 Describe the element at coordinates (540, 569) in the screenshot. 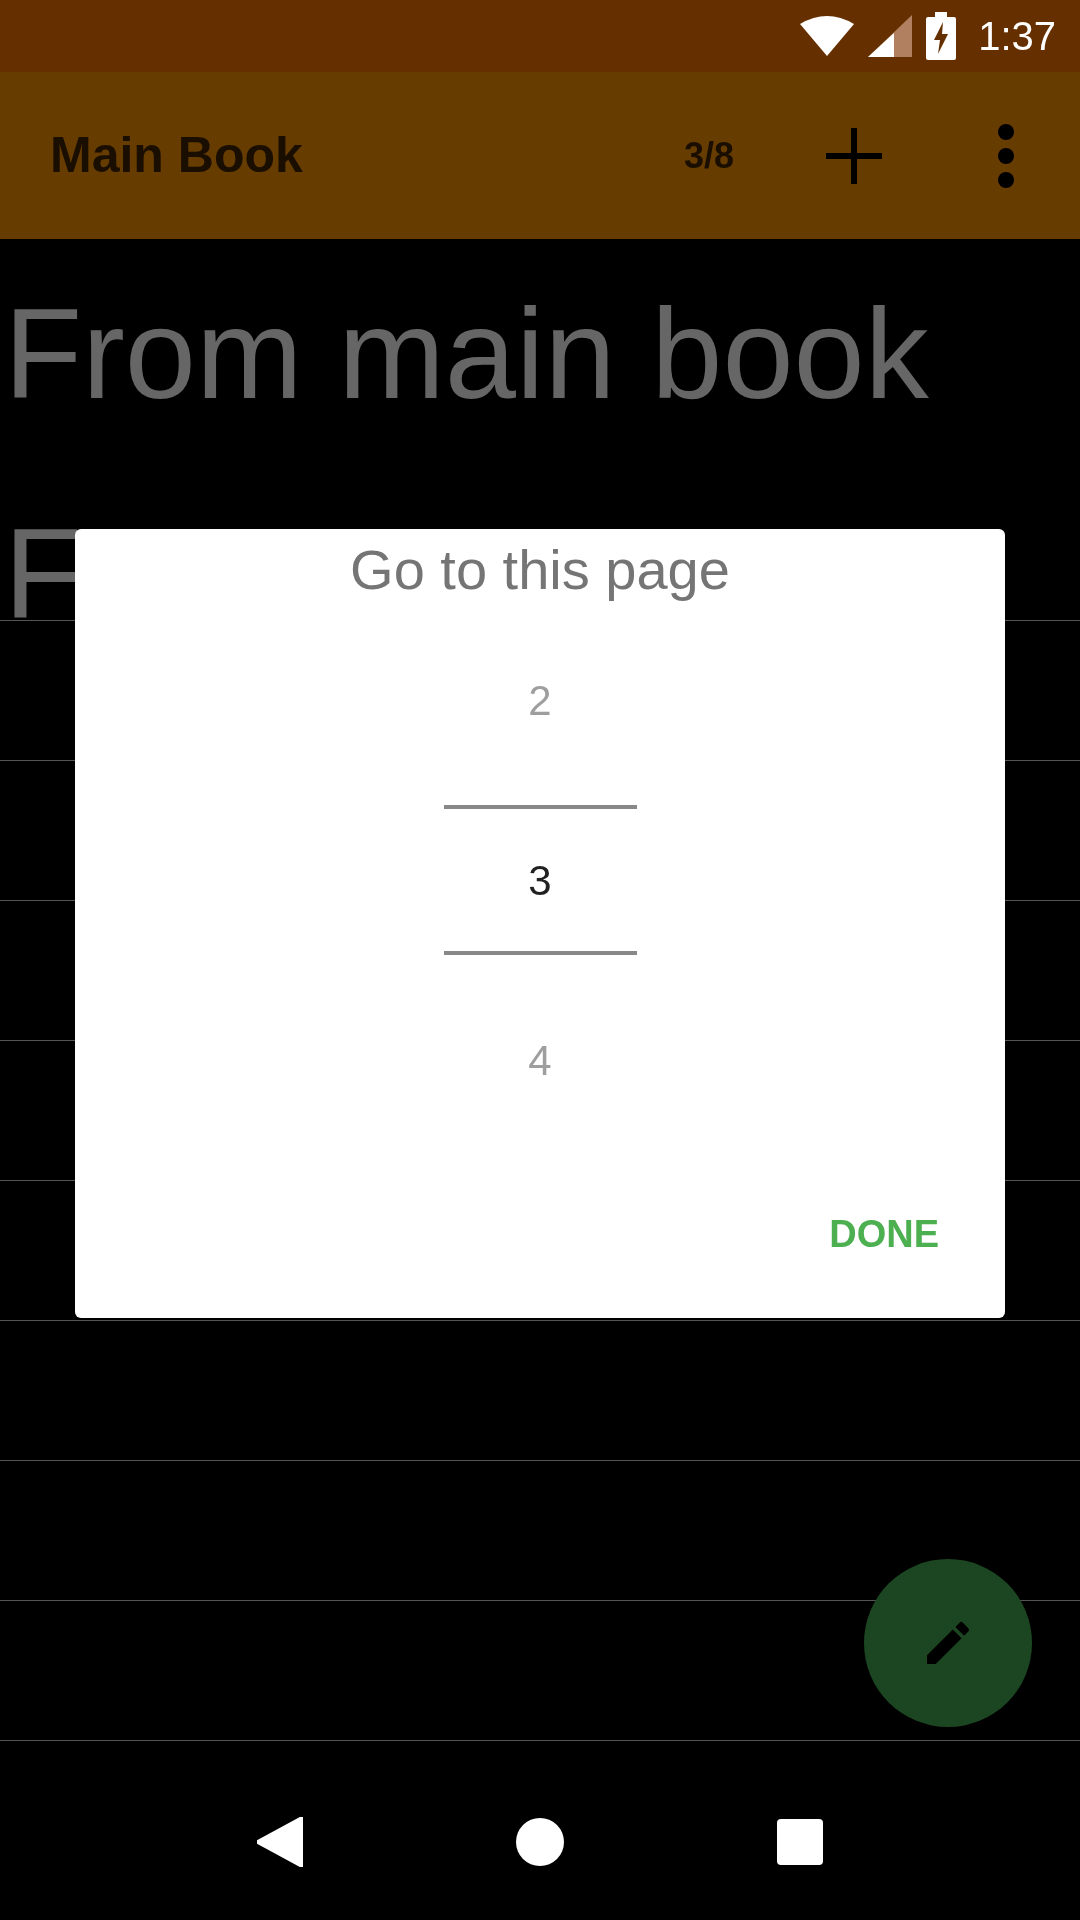

I see `dialog-title: Go to this page` at that location.